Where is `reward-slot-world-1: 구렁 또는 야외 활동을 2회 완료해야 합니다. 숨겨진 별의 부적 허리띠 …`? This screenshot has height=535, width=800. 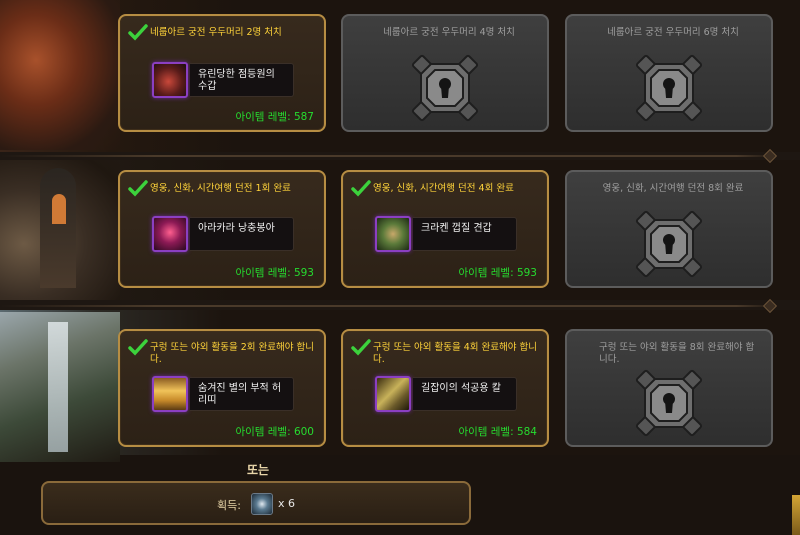 reward-slot-world-1: 구렁 또는 야외 활동을 2회 완료해야 합니다. 숨겨진 별의 부적 허리띠 … is located at coordinates (222, 388).